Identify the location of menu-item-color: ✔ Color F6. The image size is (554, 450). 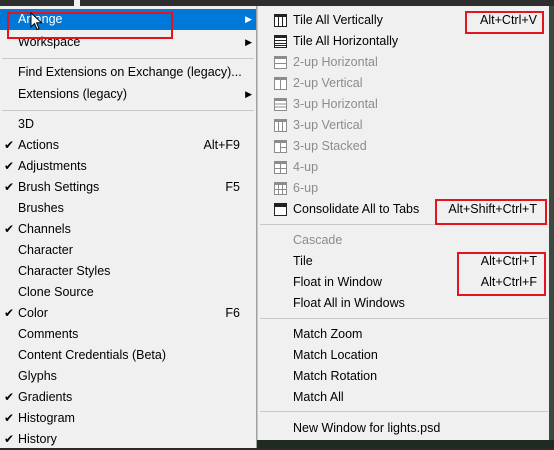
(128, 313).